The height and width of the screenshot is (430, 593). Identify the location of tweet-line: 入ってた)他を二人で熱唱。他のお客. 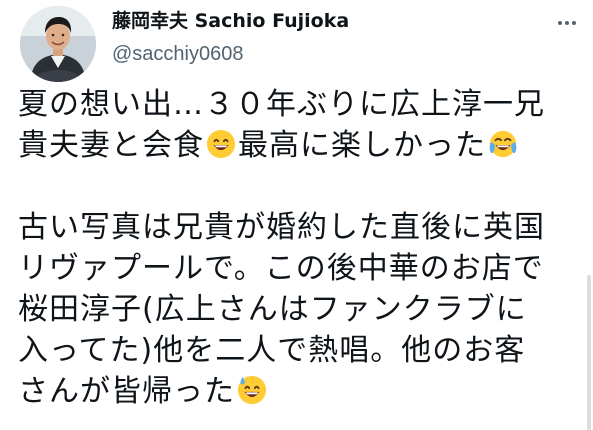
(272, 350).